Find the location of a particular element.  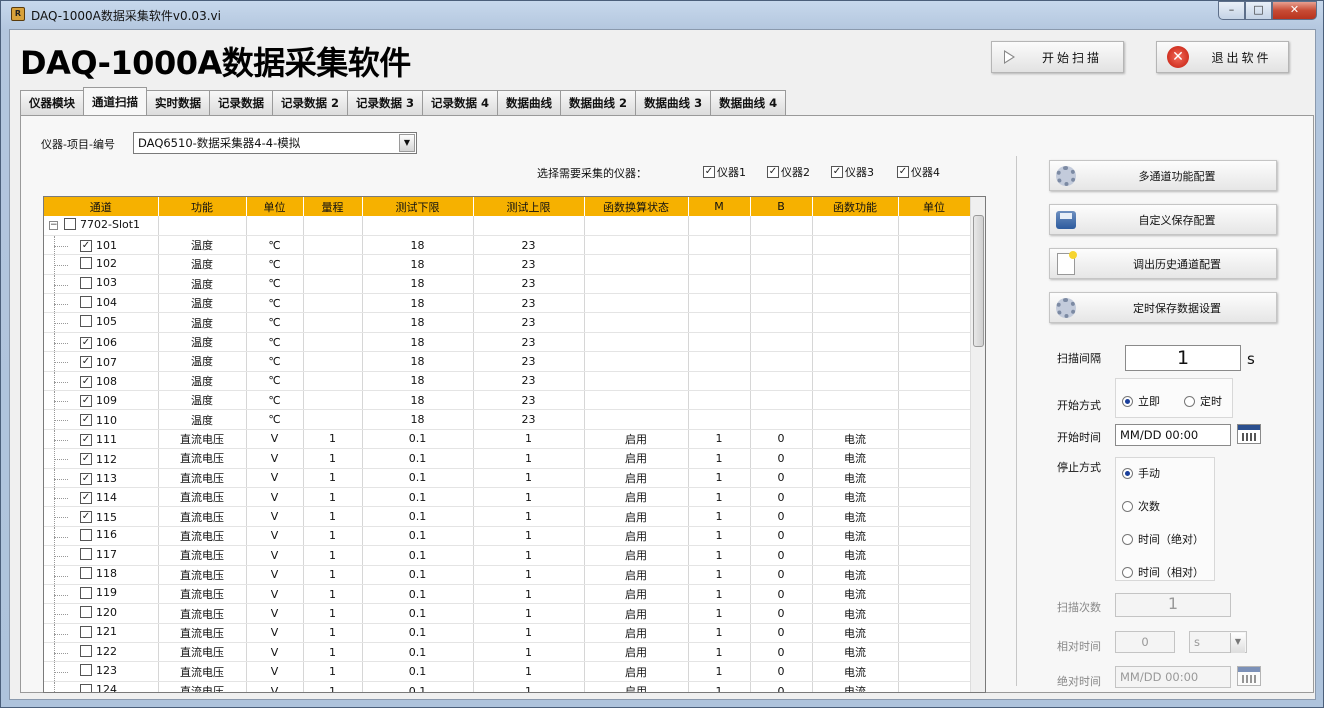

config-button-2: 自定义保存配置 is located at coordinates (1163, 219).